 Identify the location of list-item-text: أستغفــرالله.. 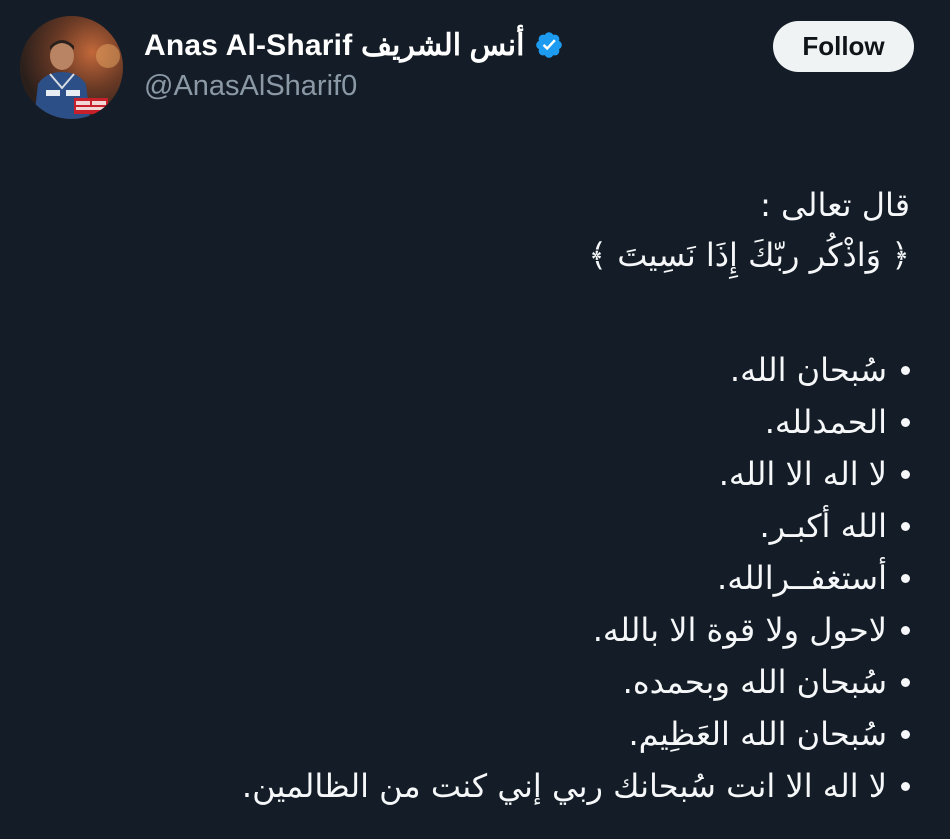
(802, 578).